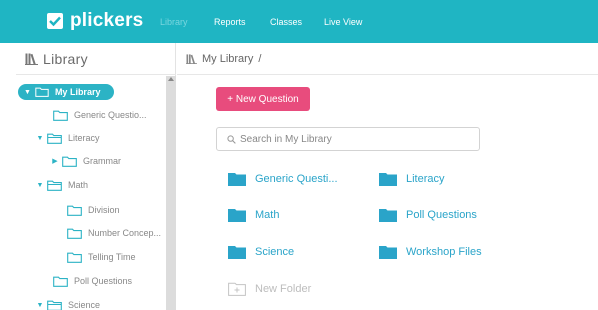 The height and width of the screenshot is (310, 598). What do you see at coordinates (102, 161) in the screenshot?
I see `sidebar-item-label: Grammar` at bounding box center [102, 161].